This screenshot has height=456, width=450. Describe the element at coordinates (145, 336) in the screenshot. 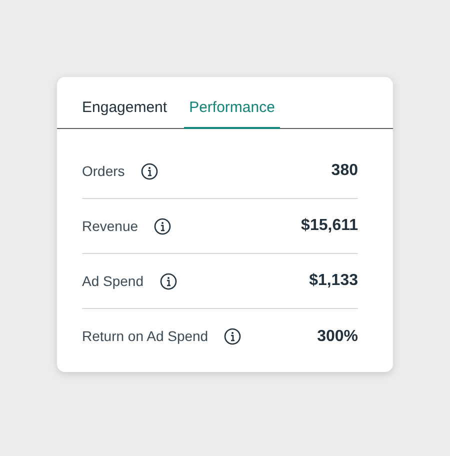

I see `metric-label: Return on Ad Spend` at that location.